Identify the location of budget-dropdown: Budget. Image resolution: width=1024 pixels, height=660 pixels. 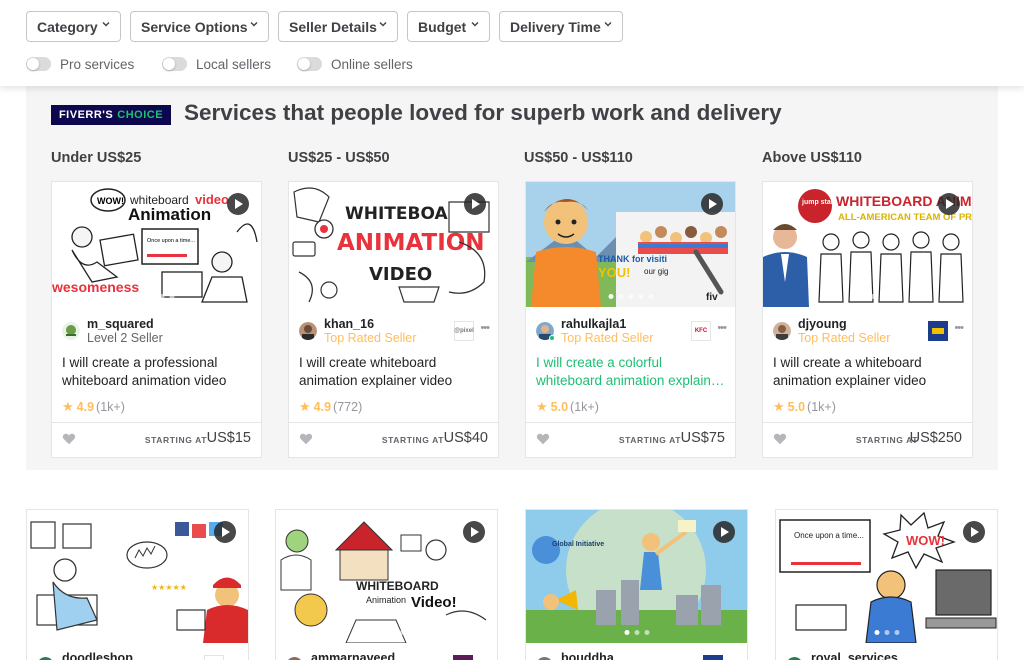
(448, 26).